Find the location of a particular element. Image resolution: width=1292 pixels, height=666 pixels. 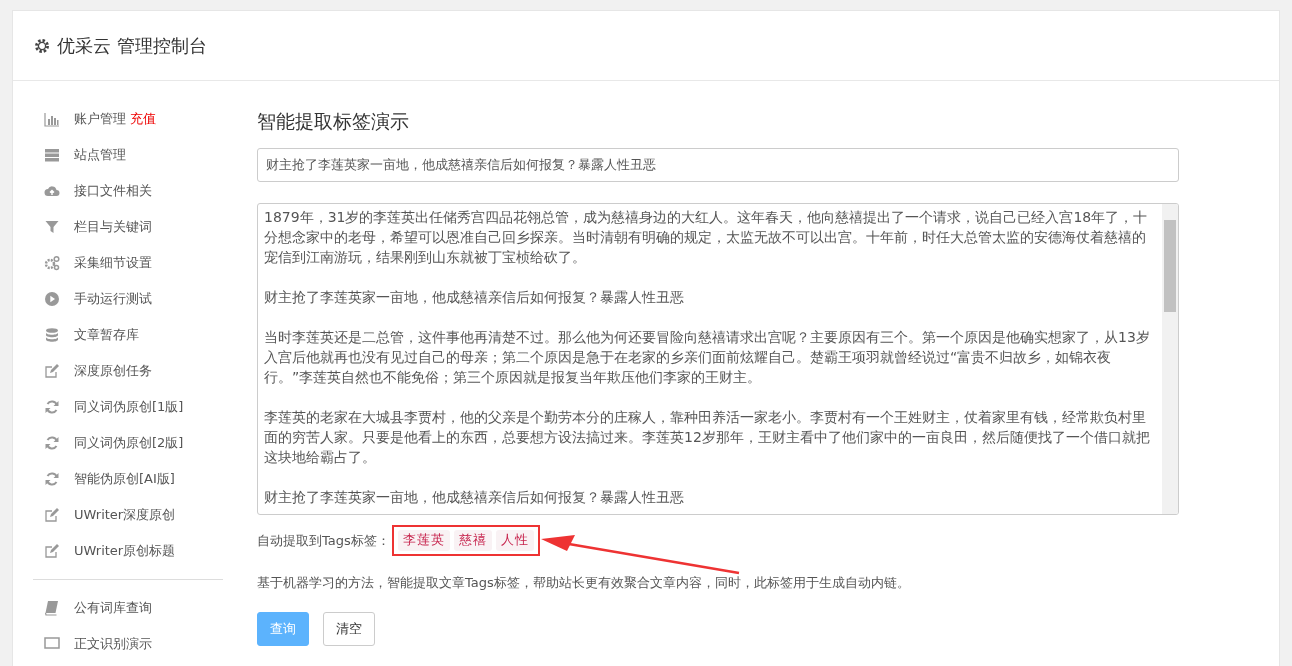

sidebar-item: 文章暂存库 is located at coordinates (128, 335).